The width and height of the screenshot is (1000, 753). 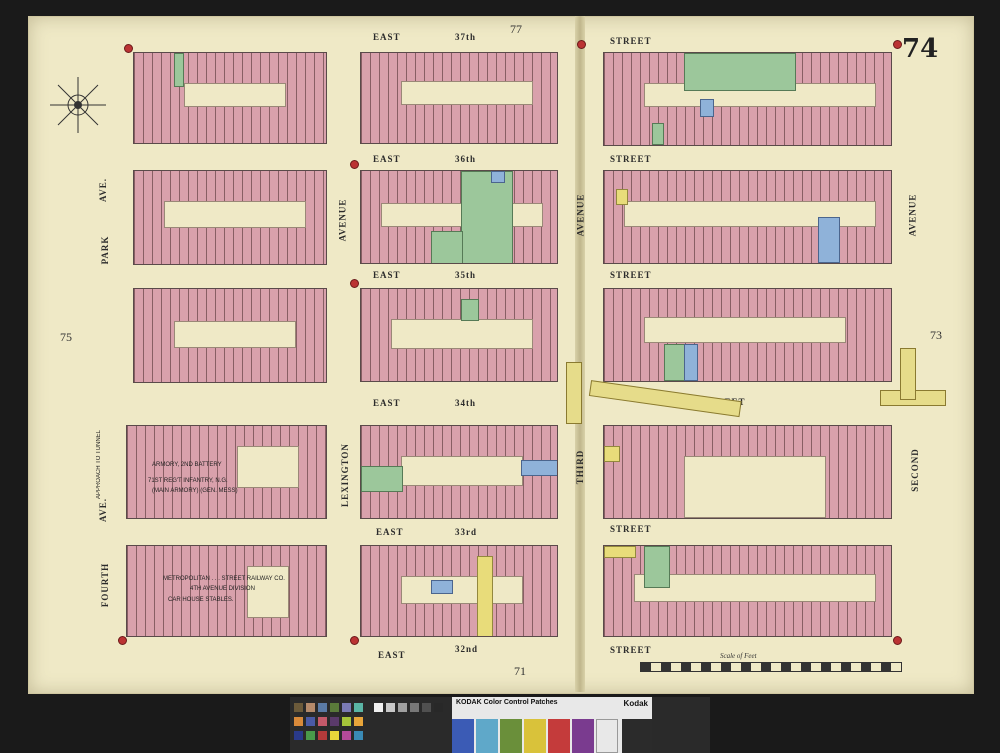 What do you see at coordinates (187, 465) in the screenshot?
I see `label-armory-1: ARMORY, 2nd BATTERY` at bounding box center [187, 465].